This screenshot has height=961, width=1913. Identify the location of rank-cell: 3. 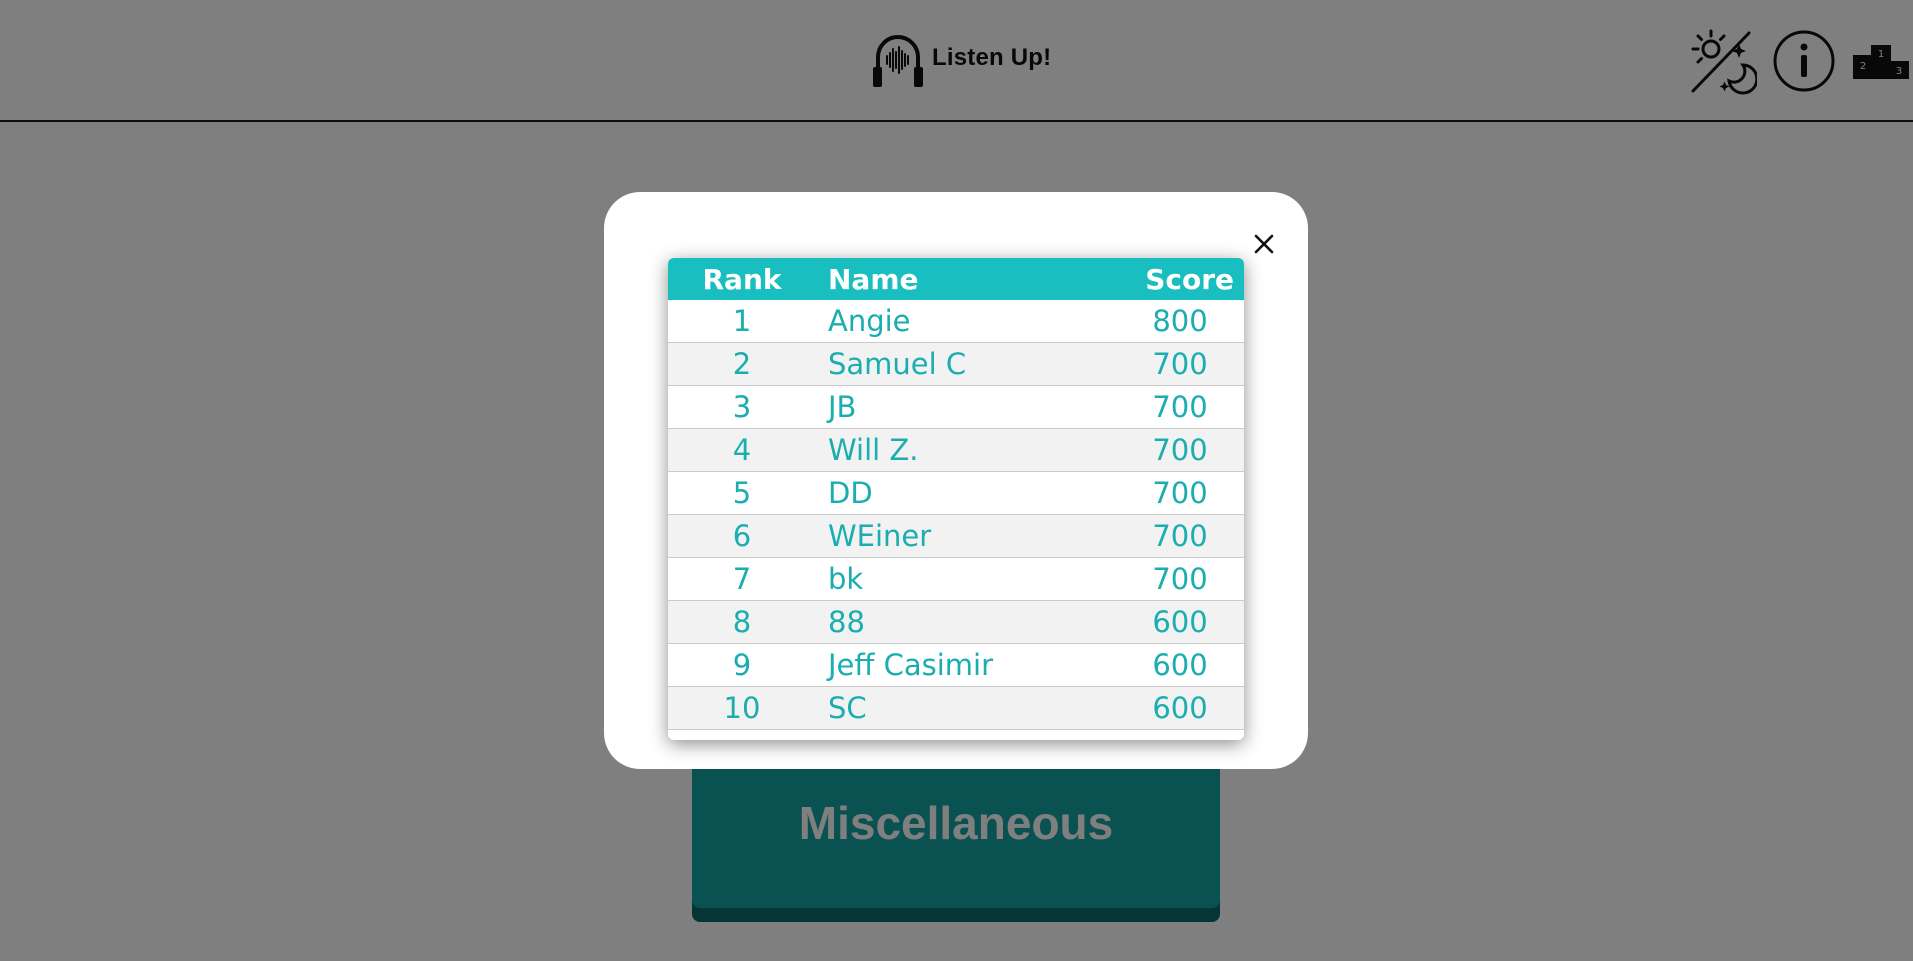
(742, 407).